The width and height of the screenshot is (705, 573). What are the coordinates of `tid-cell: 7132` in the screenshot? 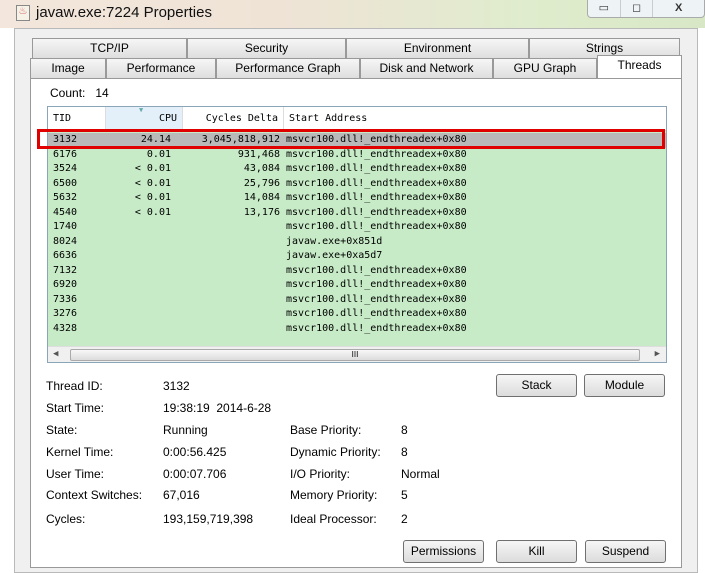 It's located at (65, 270).